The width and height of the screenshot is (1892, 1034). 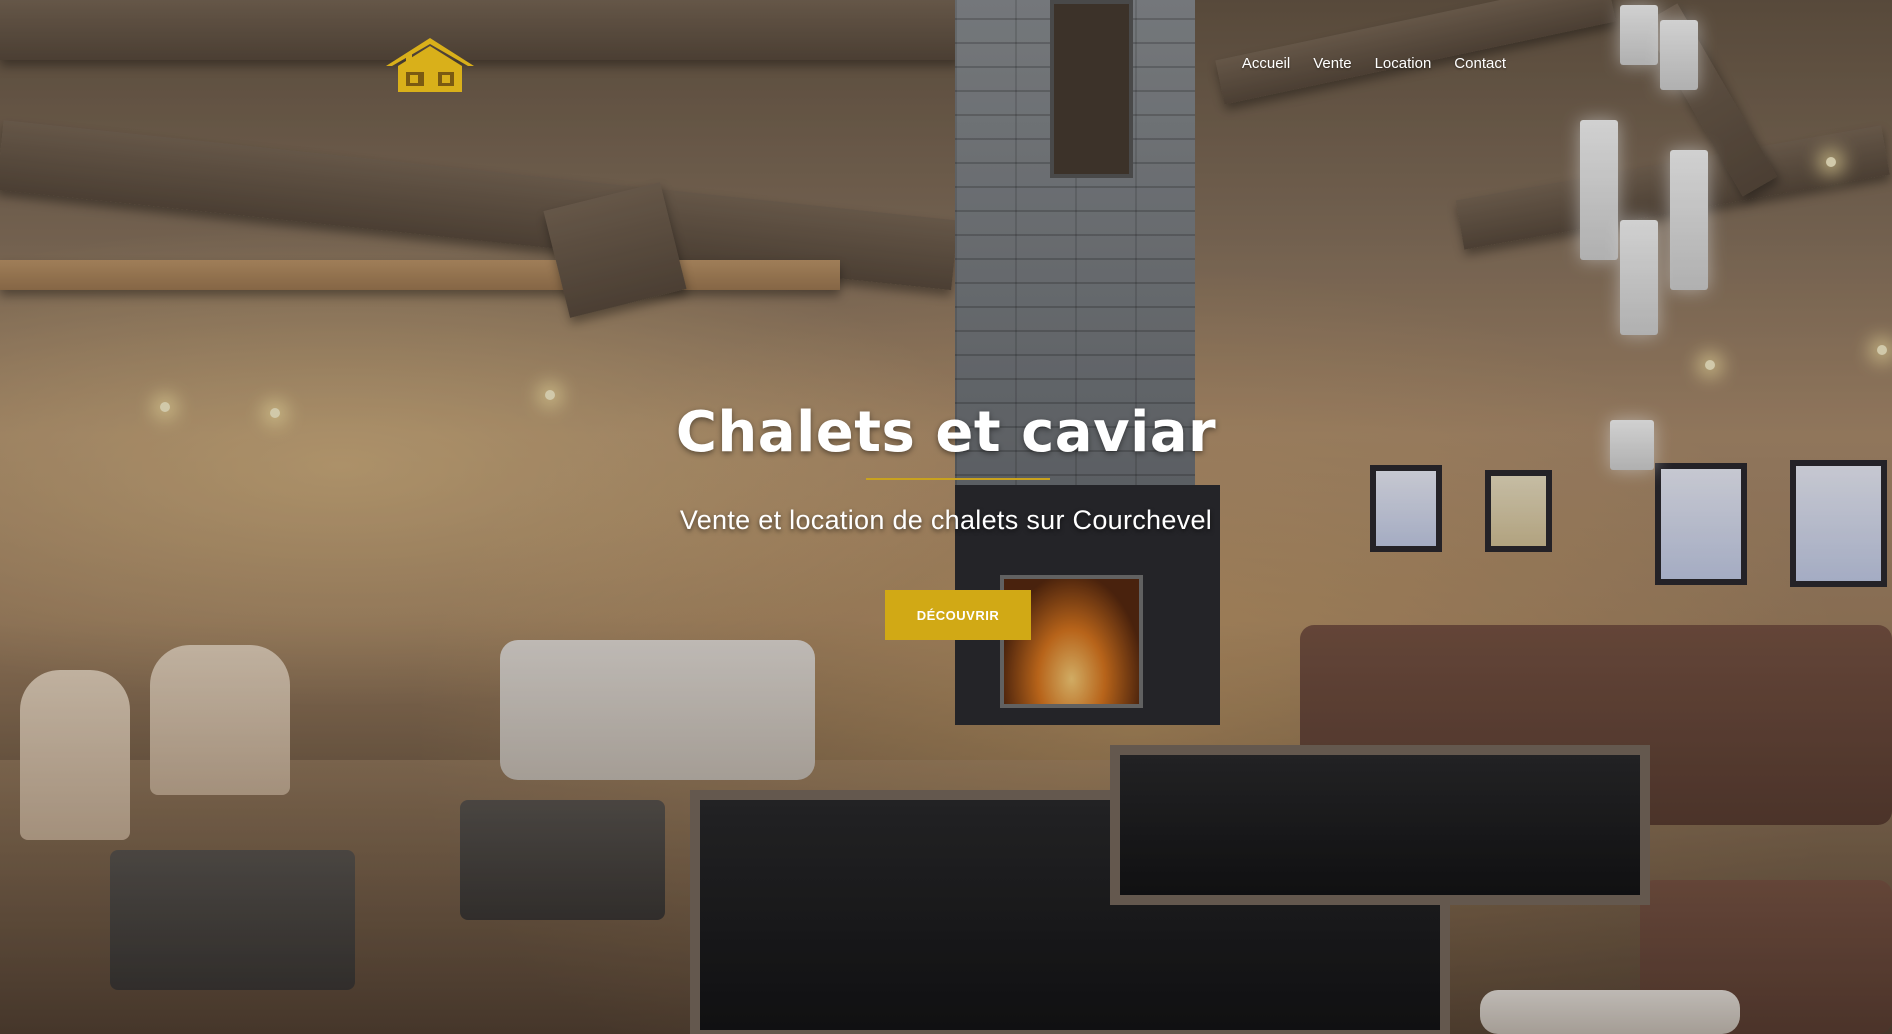 What do you see at coordinates (430, 65) in the screenshot?
I see `house-logo-icon` at bounding box center [430, 65].